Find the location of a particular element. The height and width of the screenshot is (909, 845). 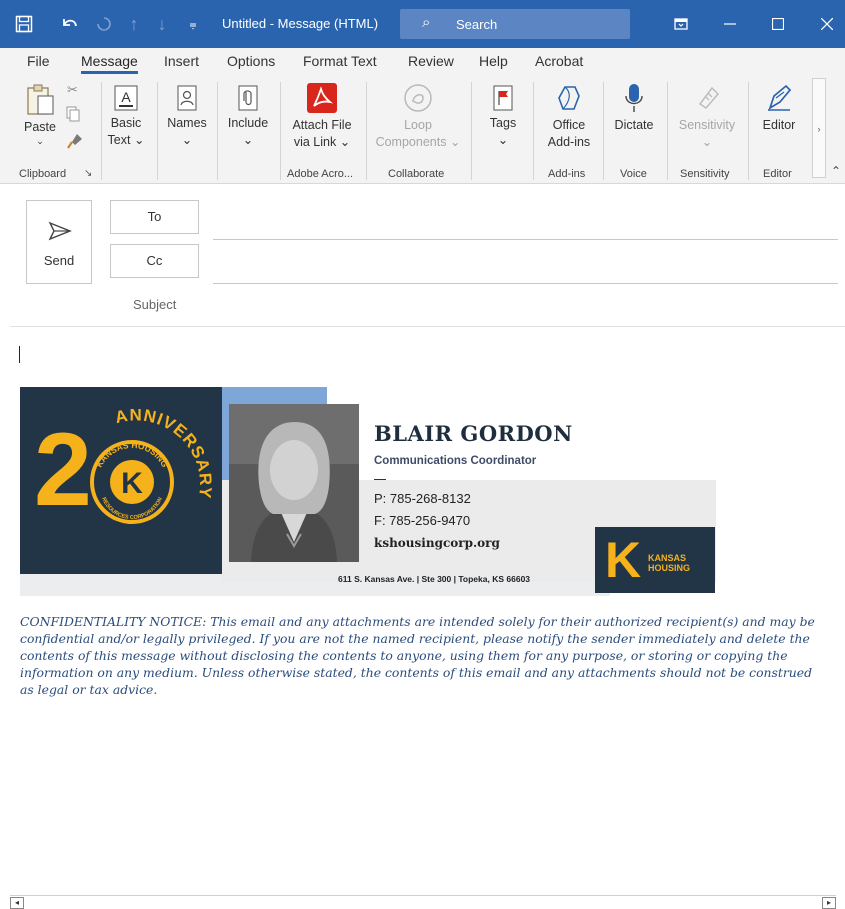

basic-text-label: Basic is located at coordinates (126, 123).